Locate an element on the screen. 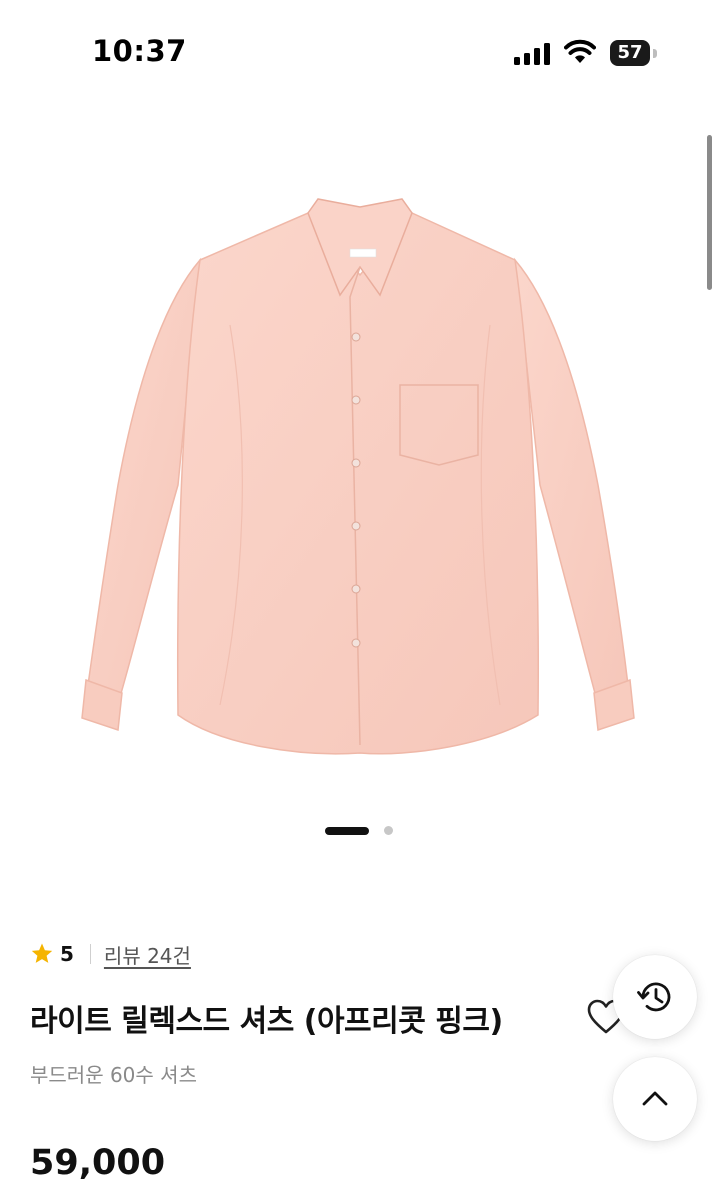 The height and width of the screenshot is (1200, 719). rating-divider is located at coordinates (90, 954).